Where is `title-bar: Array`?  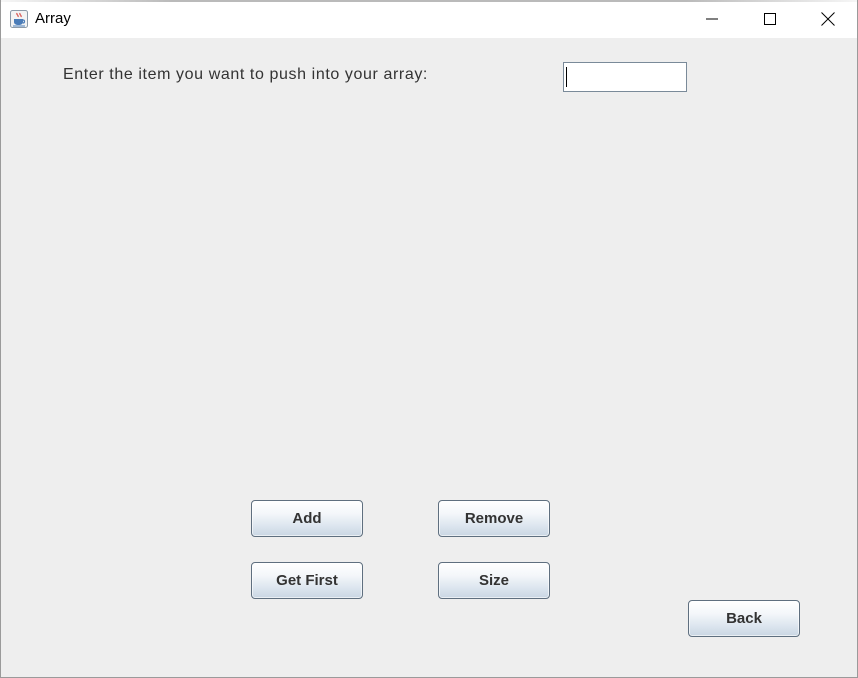
title-bar: Array is located at coordinates (429, 19).